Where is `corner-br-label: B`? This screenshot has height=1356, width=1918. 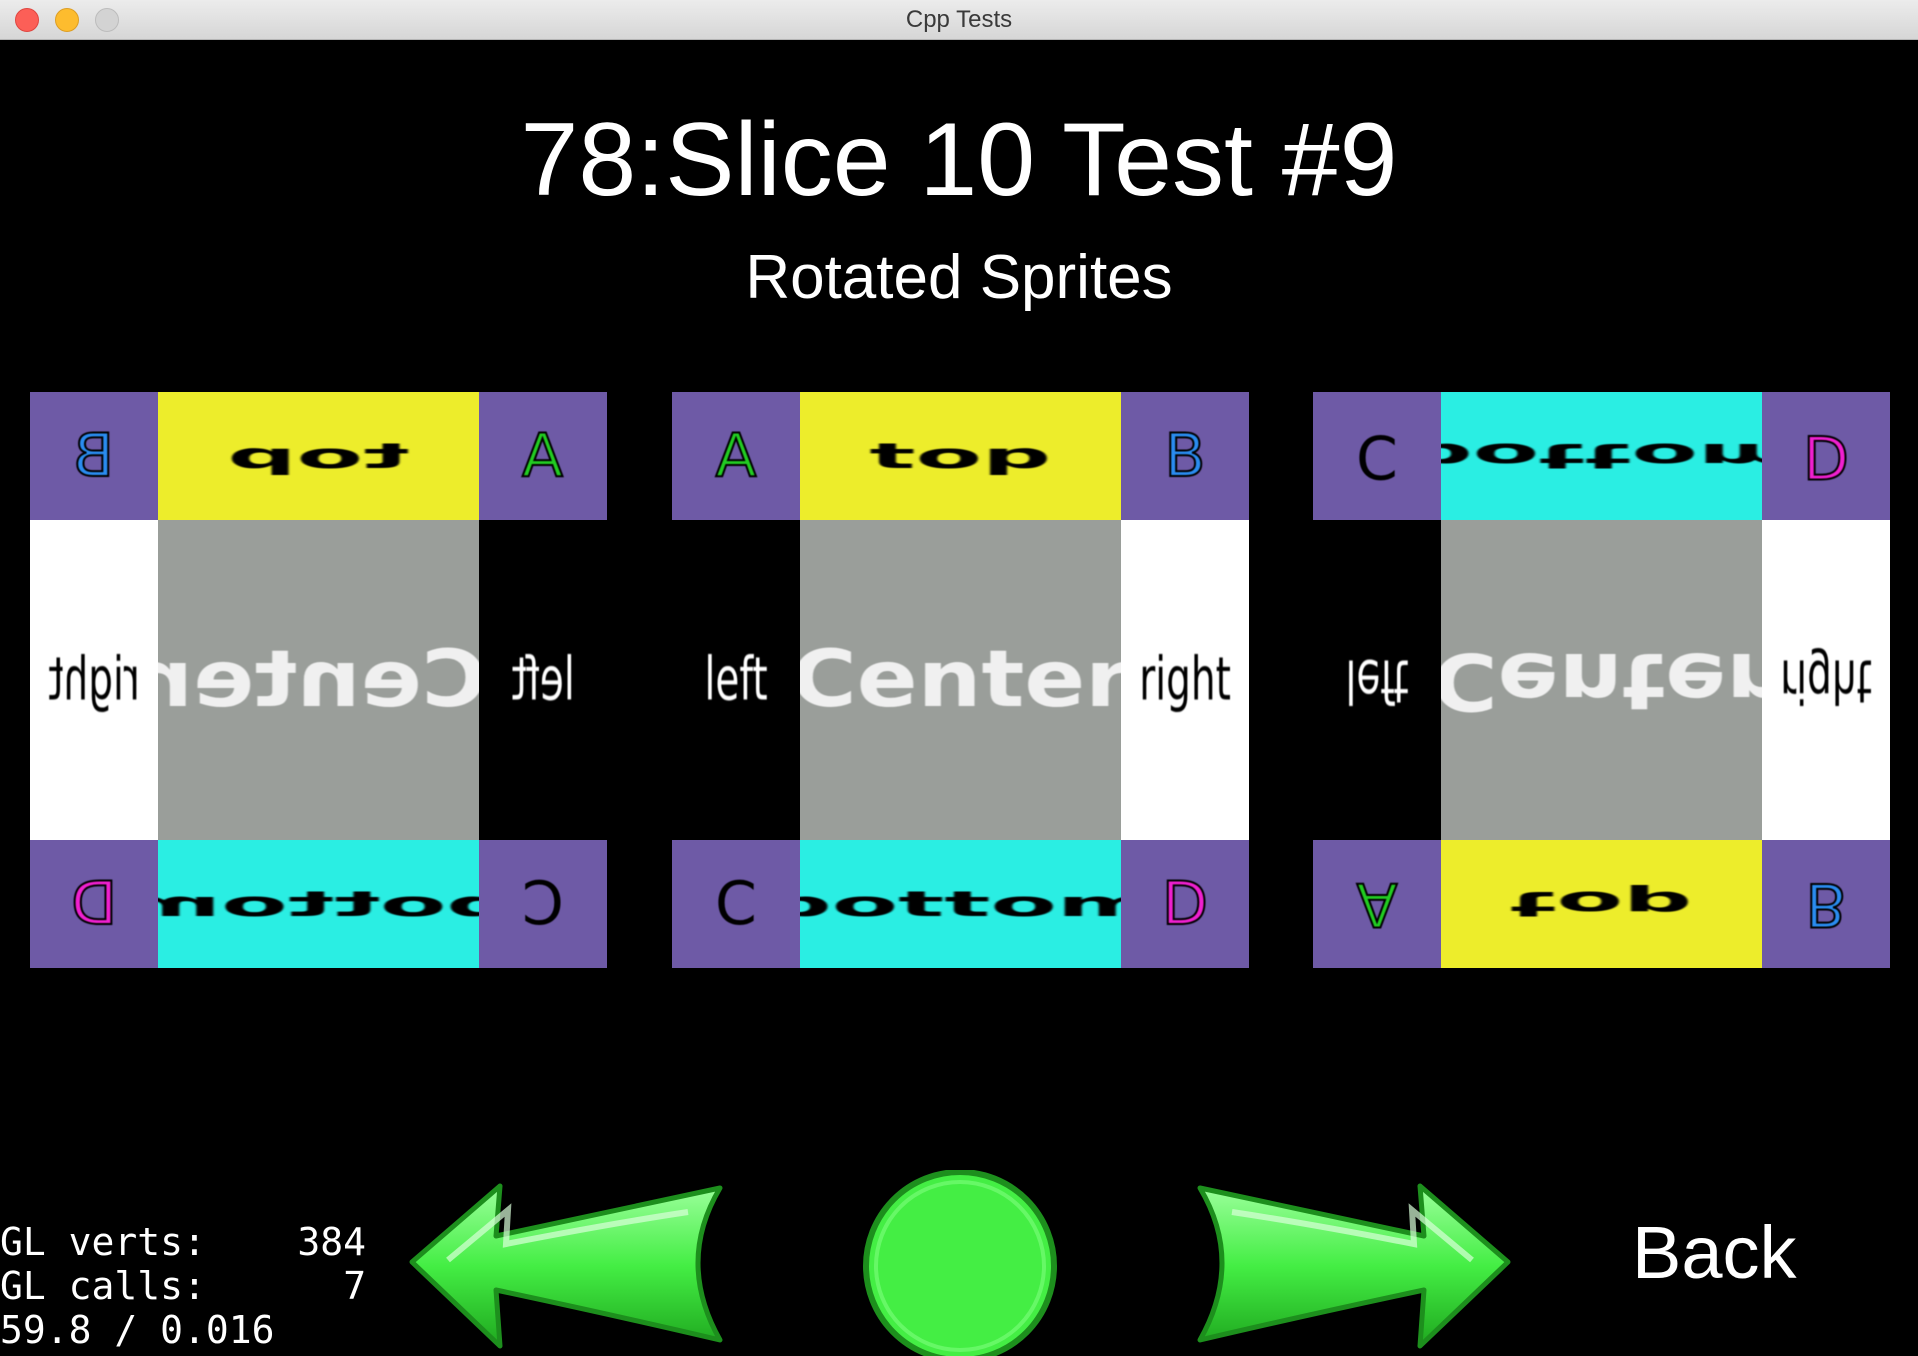 corner-br-label: B is located at coordinates (1825, 904).